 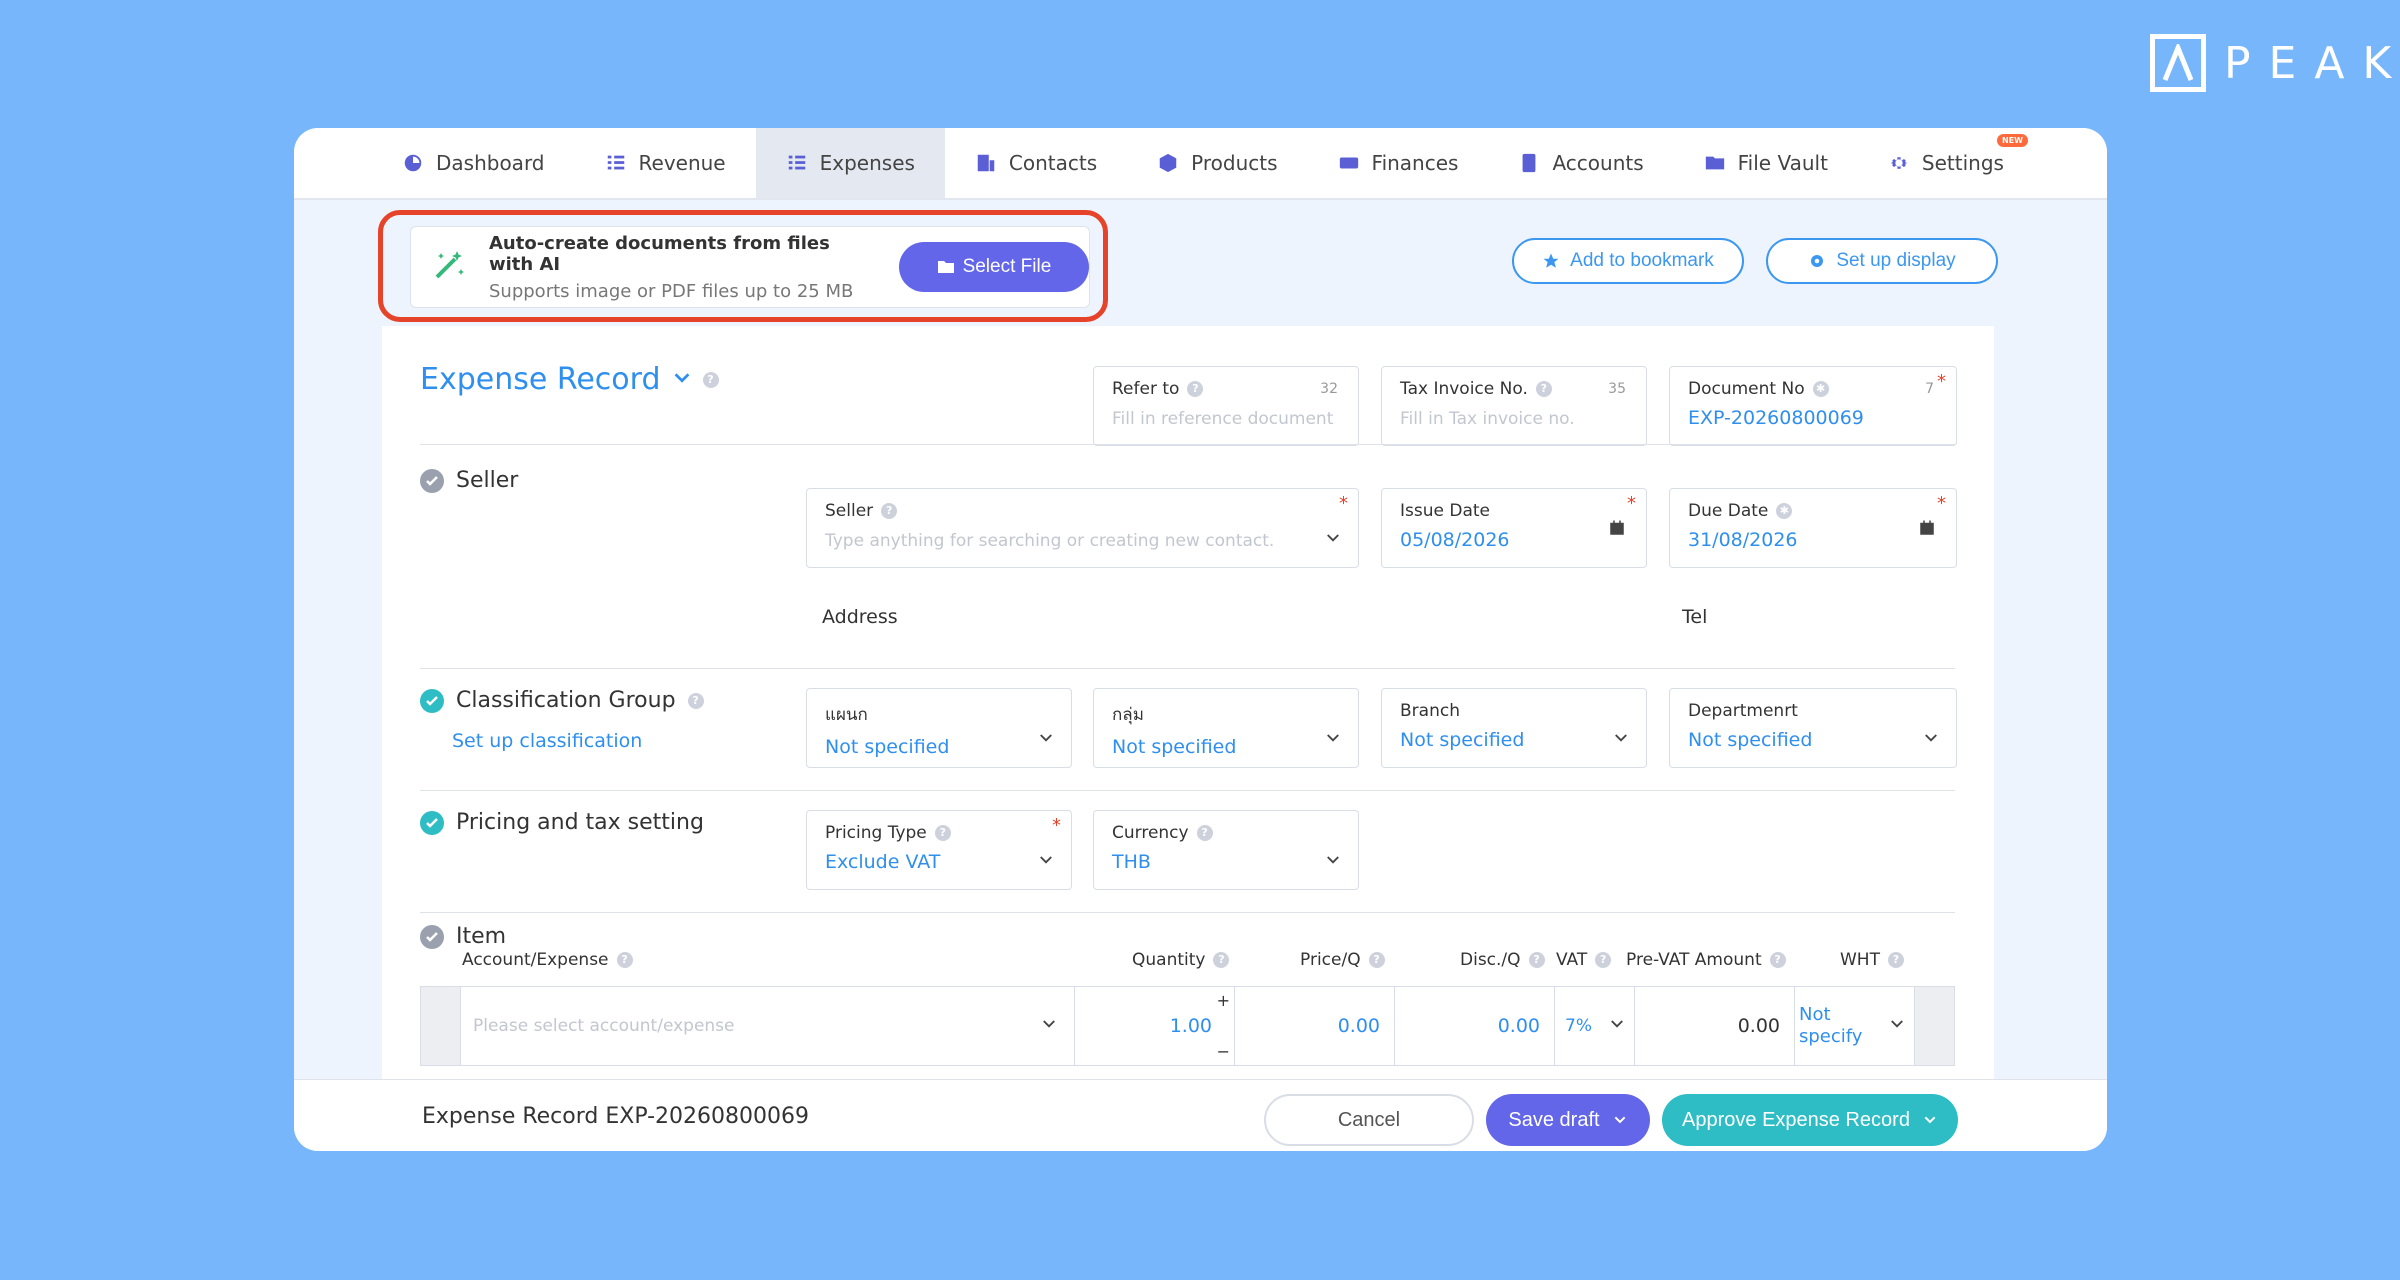 What do you see at coordinates (1628, 261) in the screenshot?
I see `add-bookmark-button: Add to bookmark` at bounding box center [1628, 261].